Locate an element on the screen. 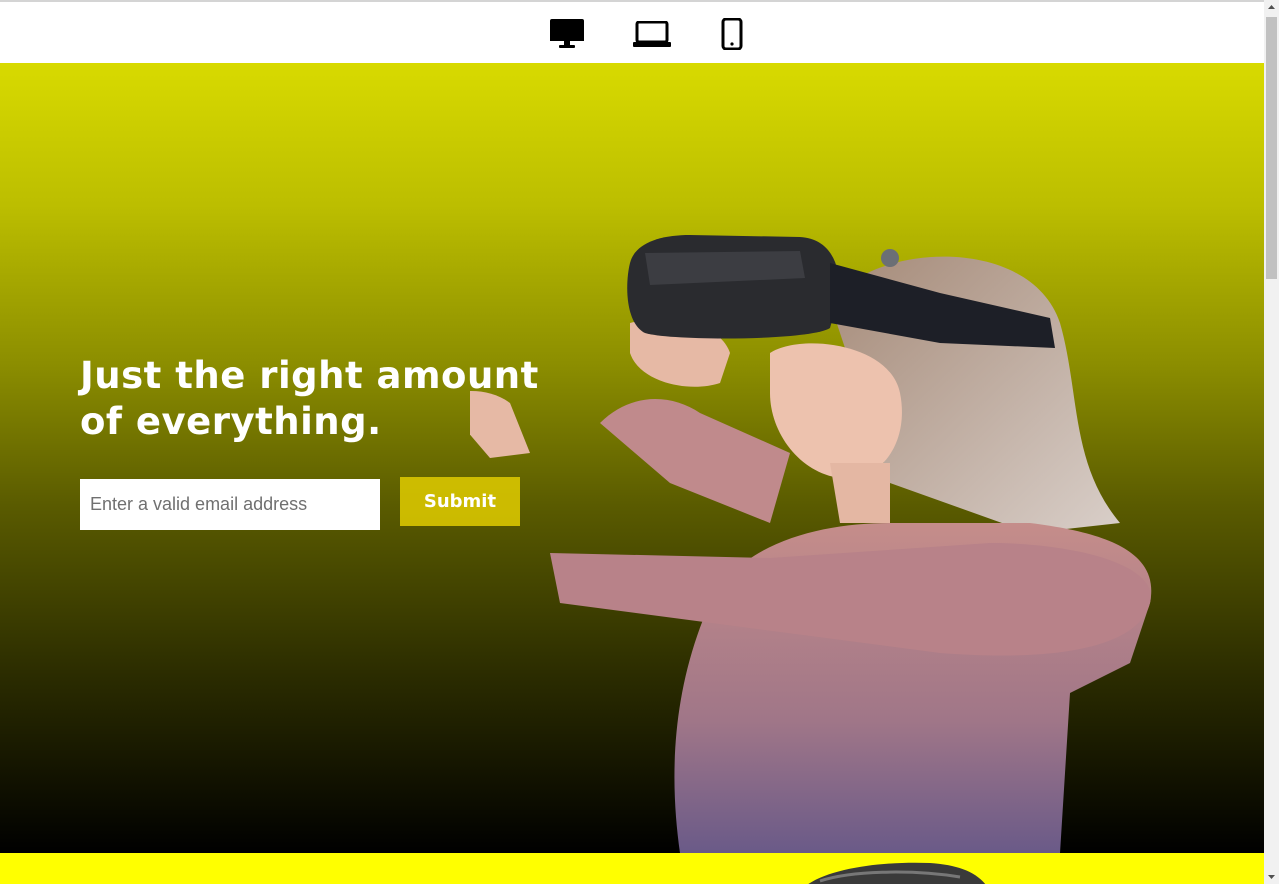  scroll-down-icon is located at coordinates (1271, 876).